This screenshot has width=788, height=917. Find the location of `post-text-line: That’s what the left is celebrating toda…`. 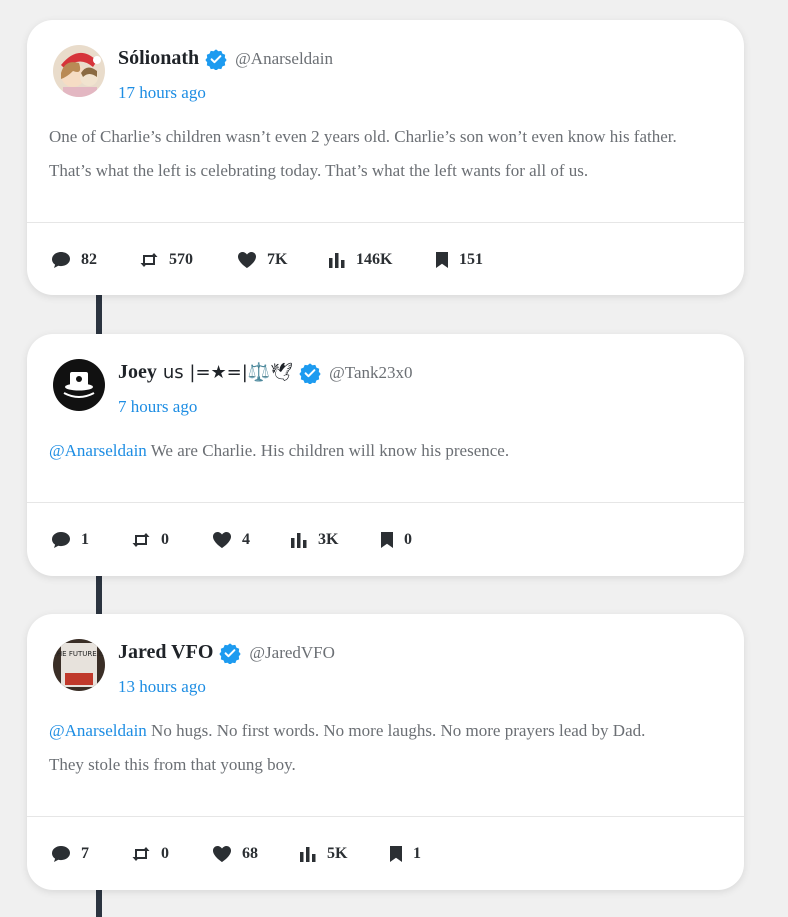

post-text-line: That’s what the left is celebrating toda… is located at coordinates (319, 170).